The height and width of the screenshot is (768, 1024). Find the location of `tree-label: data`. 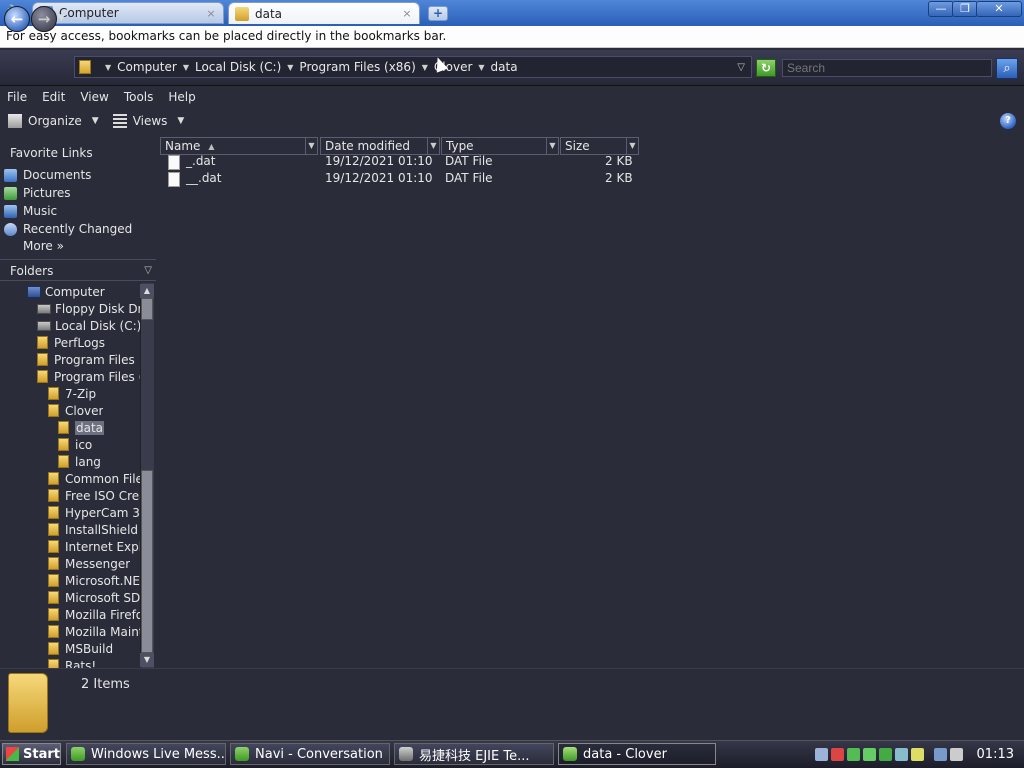

tree-label: data is located at coordinates (90, 427).